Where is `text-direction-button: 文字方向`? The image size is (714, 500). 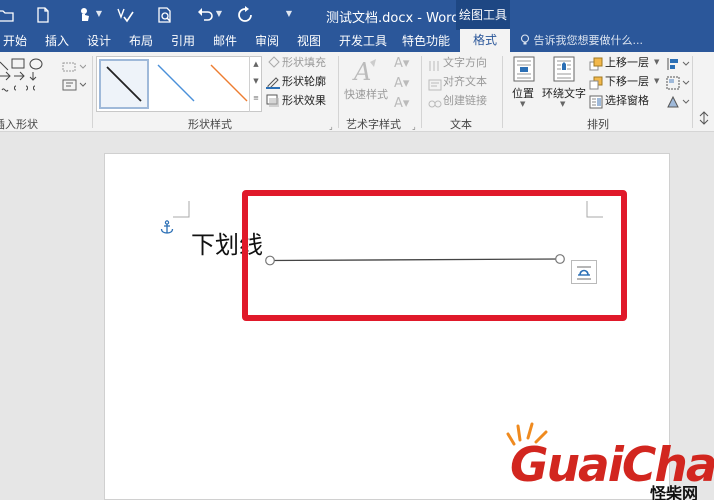 text-direction-button: 文字方向 is located at coordinates (465, 63).